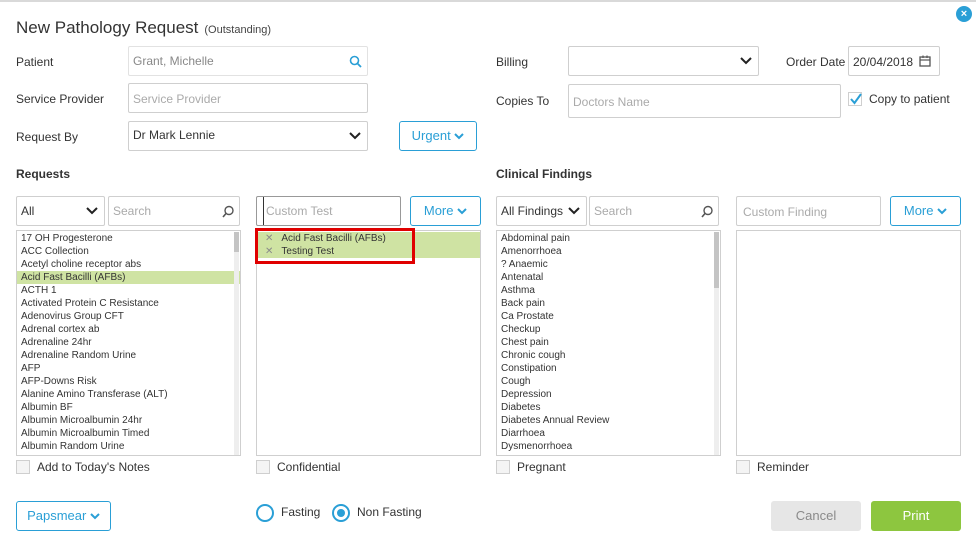 The height and width of the screenshot is (546, 976). I want to click on custom-finding-input: Custom Finding, so click(808, 211).